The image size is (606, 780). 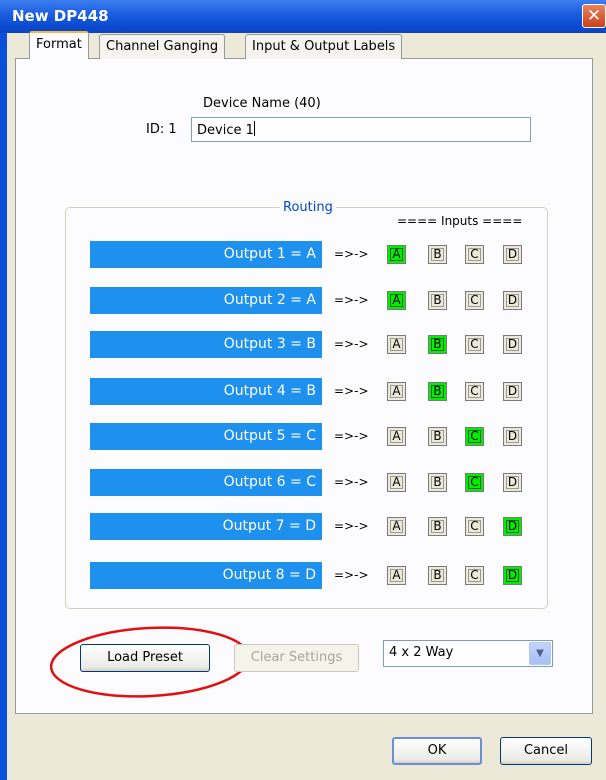 I want to click on device-name-input: Device 1, so click(x=361, y=129).